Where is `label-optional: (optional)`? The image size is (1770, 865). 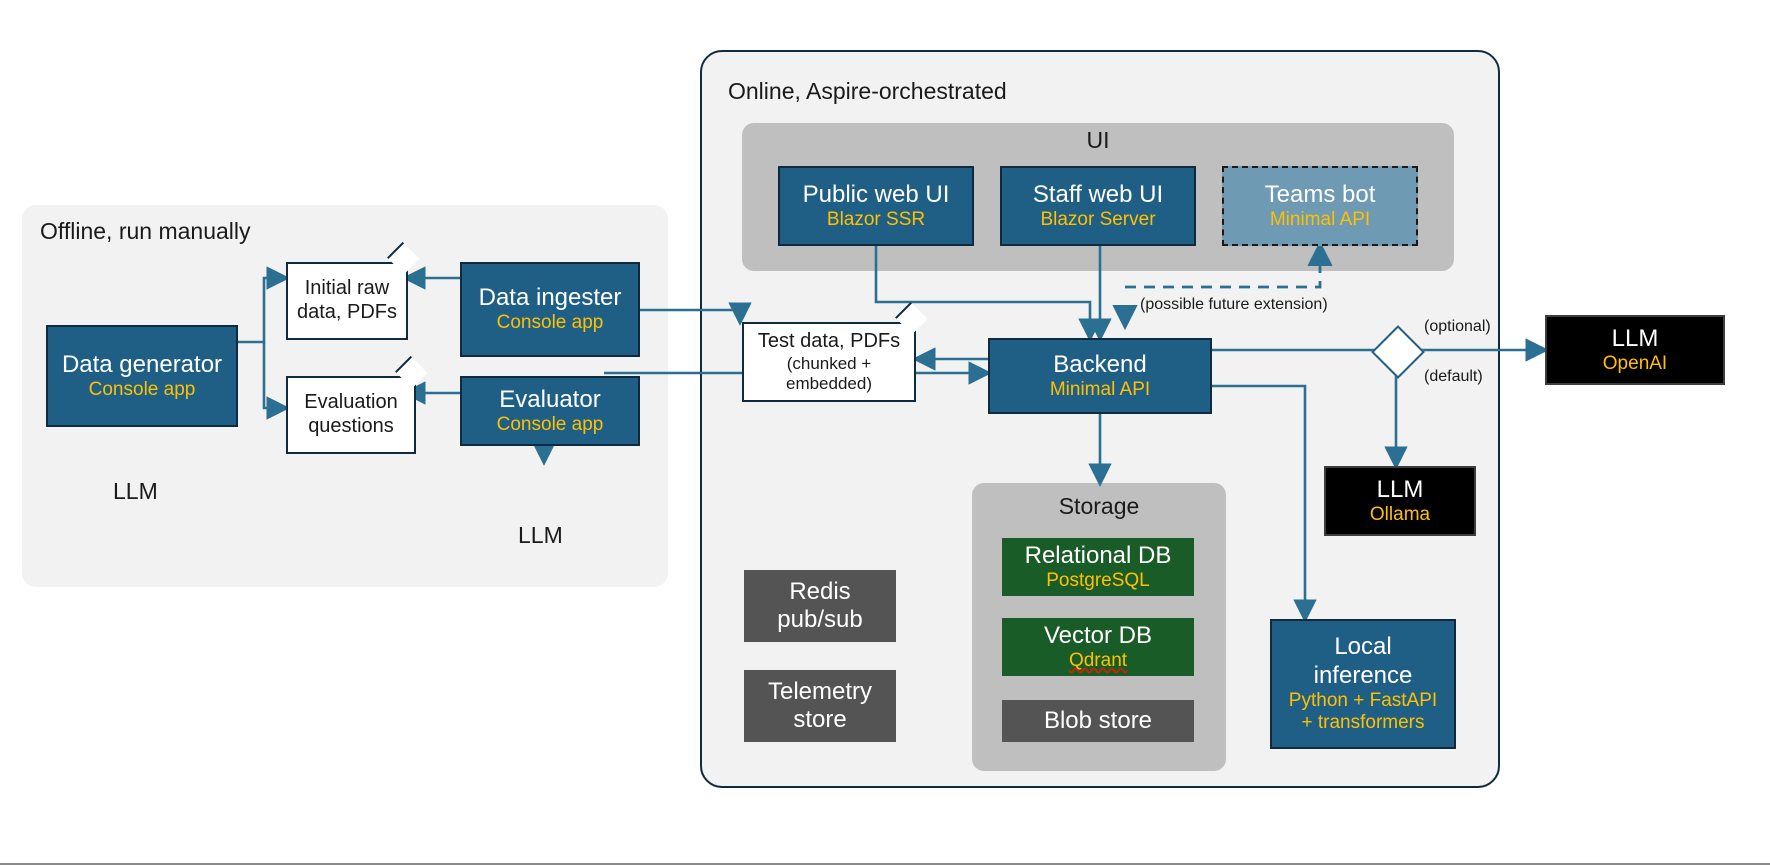
label-optional: (optional) is located at coordinates (1457, 326).